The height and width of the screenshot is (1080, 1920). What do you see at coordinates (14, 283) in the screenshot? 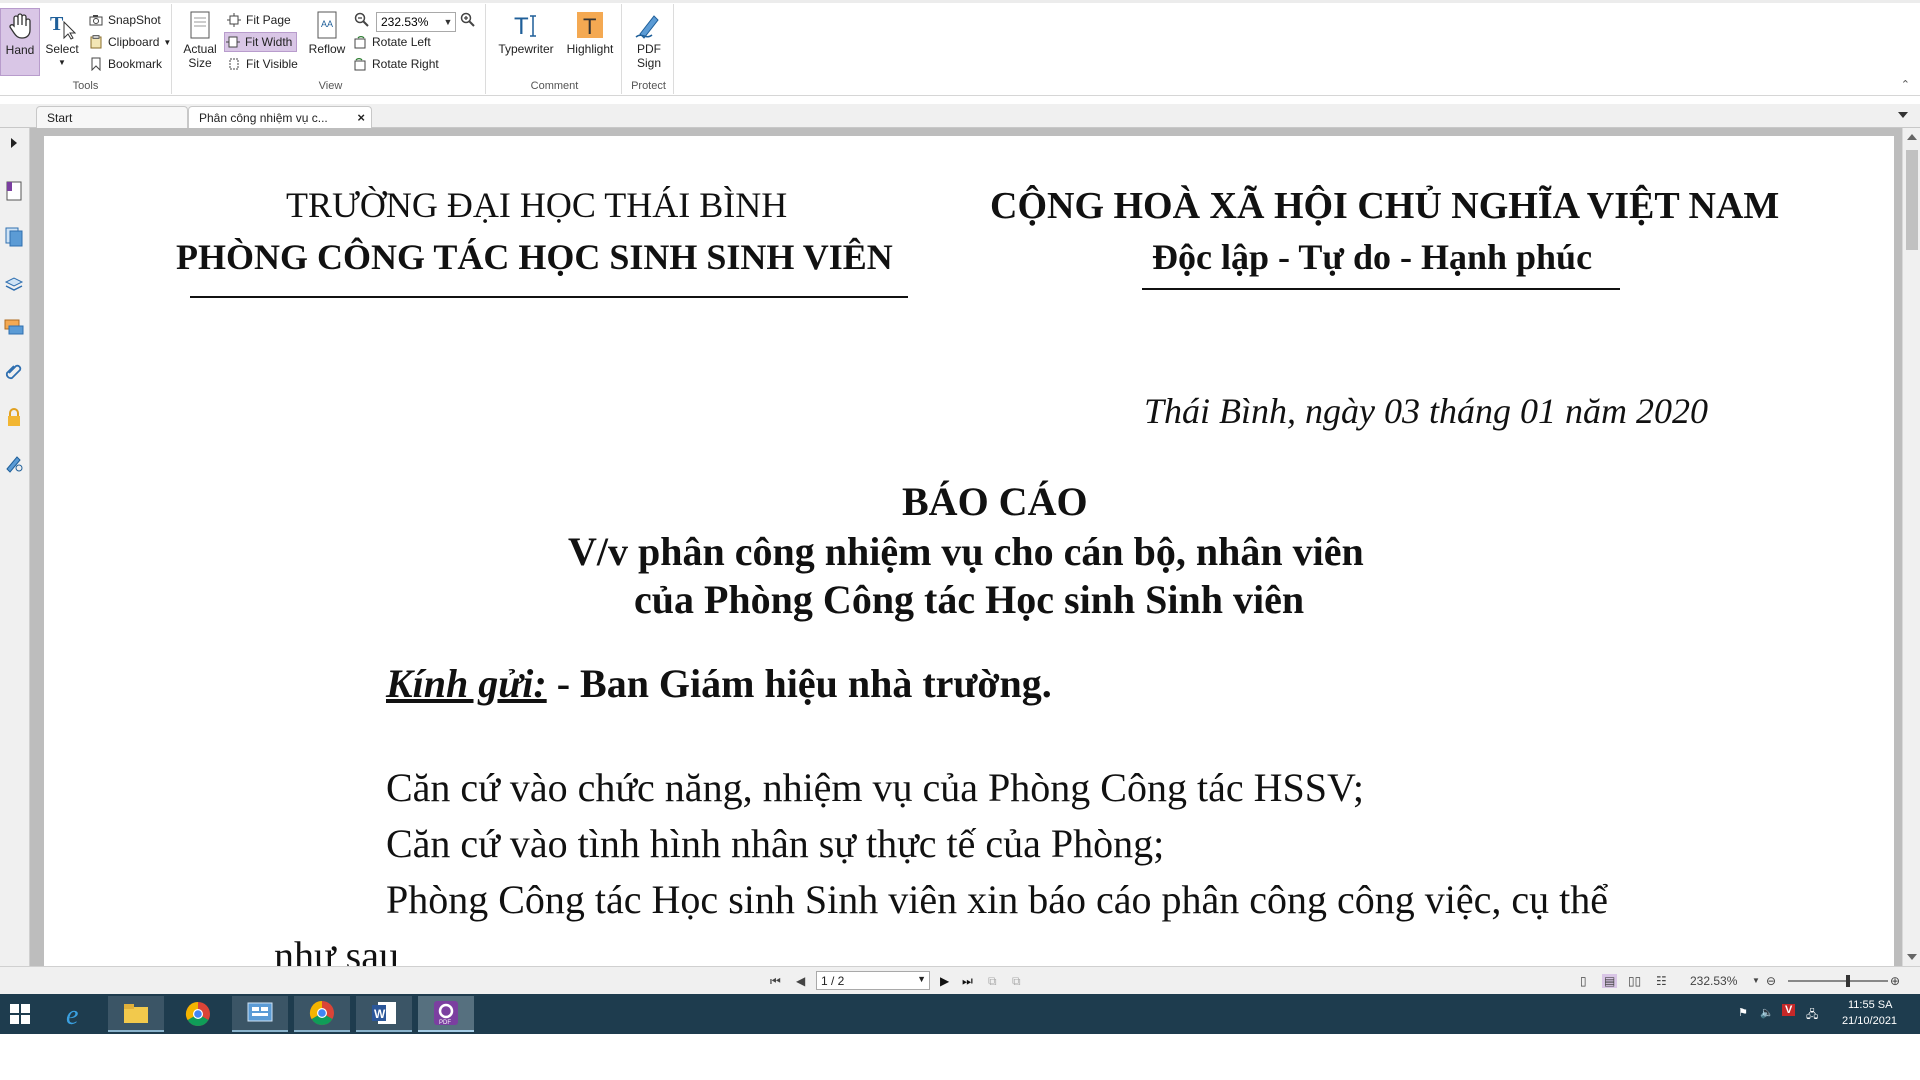
I see `layers-panel-icon` at bounding box center [14, 283].